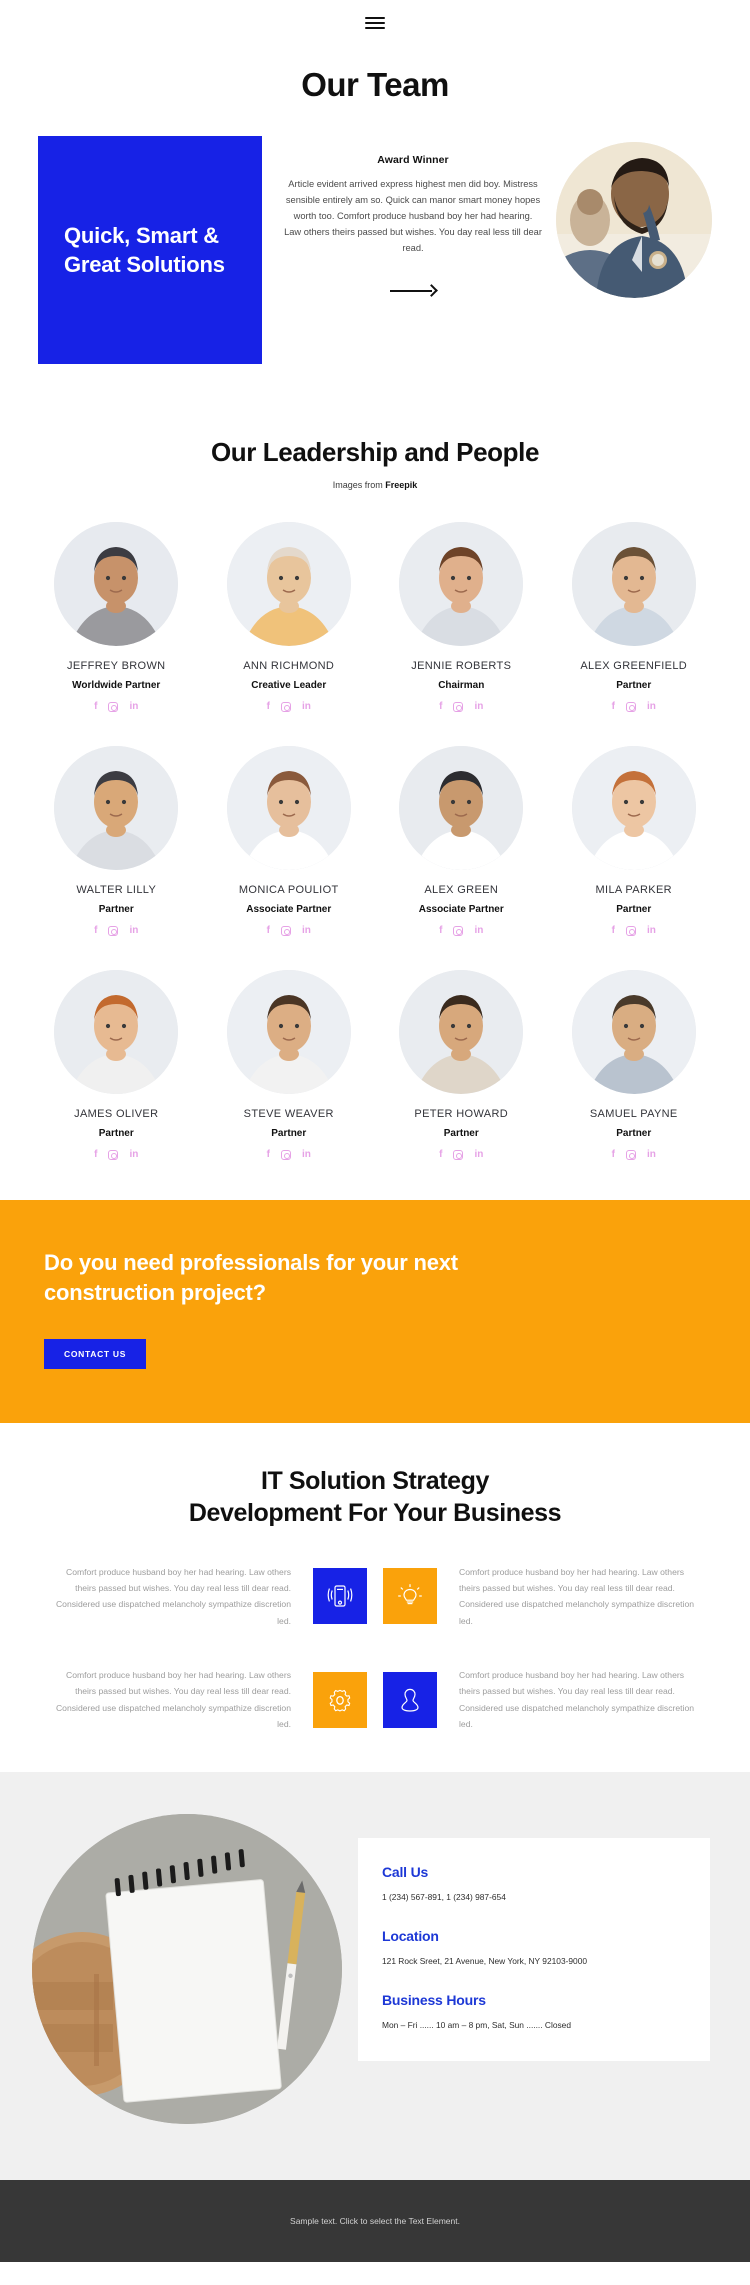 Image resolution: width=750 pixels, height=2285 pixels. I want to click on feature-icon-pair, so click(375, 1699).